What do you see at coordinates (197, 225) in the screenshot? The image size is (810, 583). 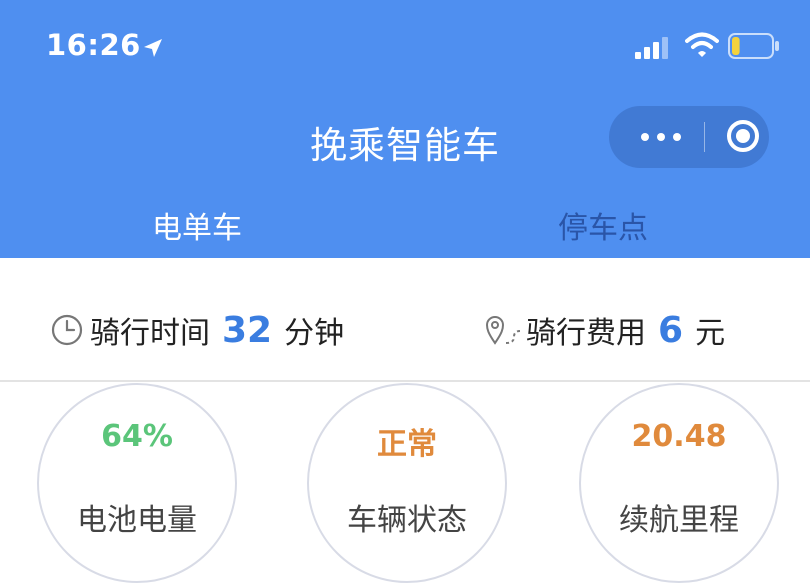 I see `tab-ebike: 电单车` at bounding box center [197, 225].